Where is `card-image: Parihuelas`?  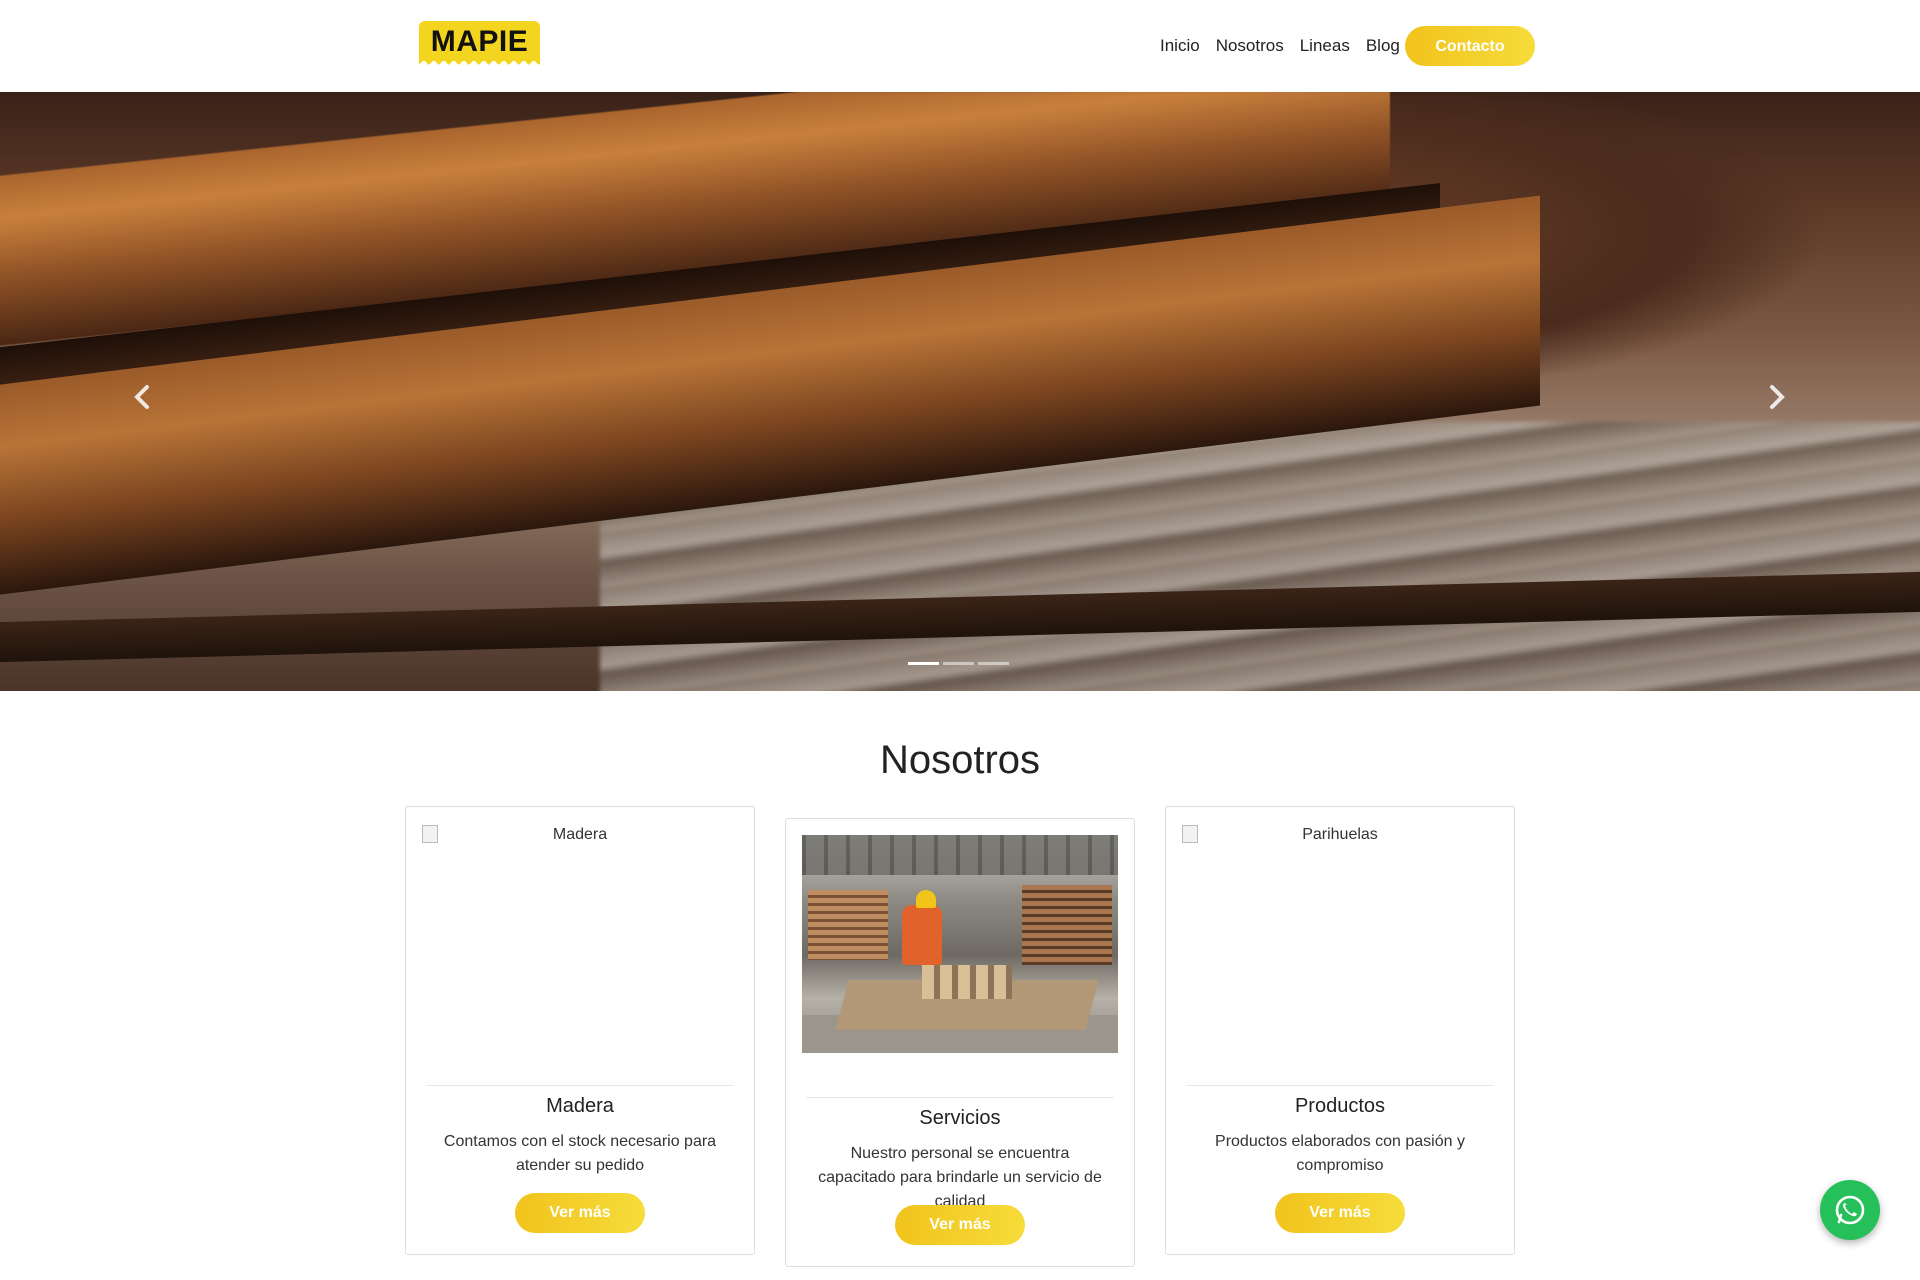
card-image: Parihuelas is located at coordinates (1340, 932).